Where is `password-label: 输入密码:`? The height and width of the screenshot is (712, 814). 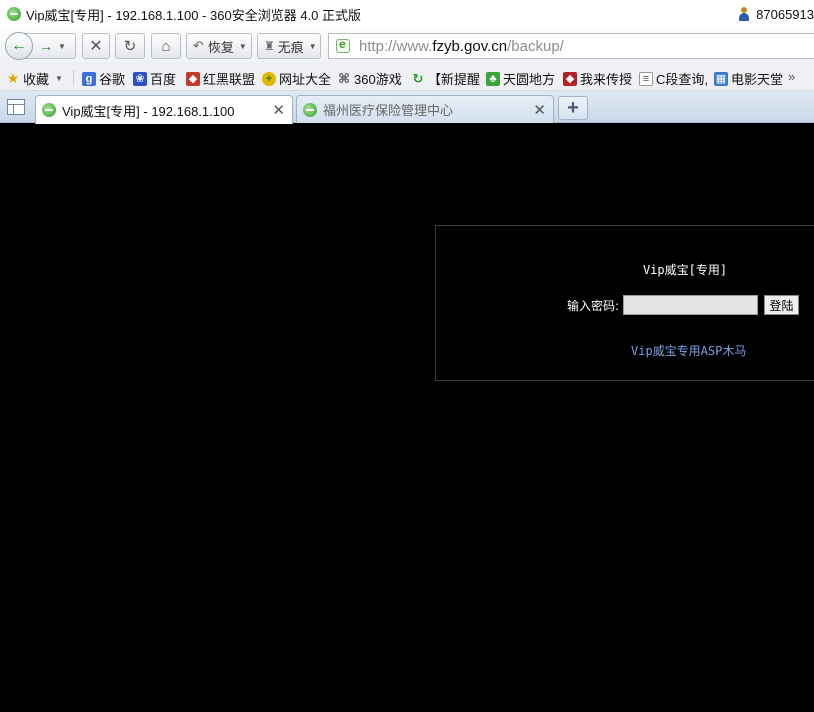 password-label: 输入密码: is located at coordinates (593, 305).